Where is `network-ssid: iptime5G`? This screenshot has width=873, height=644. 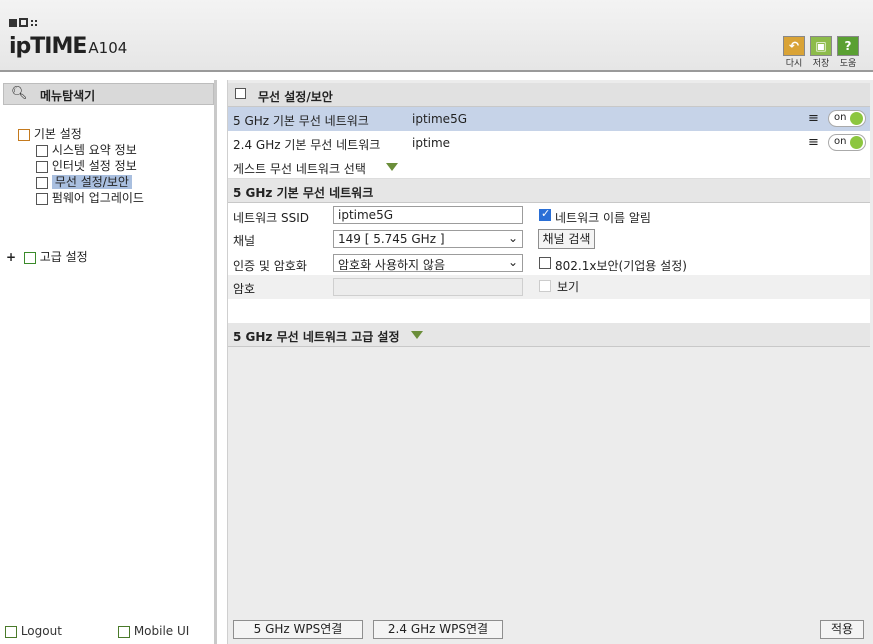 network-ssid: iptime5G is located at coordinates (439, 119).